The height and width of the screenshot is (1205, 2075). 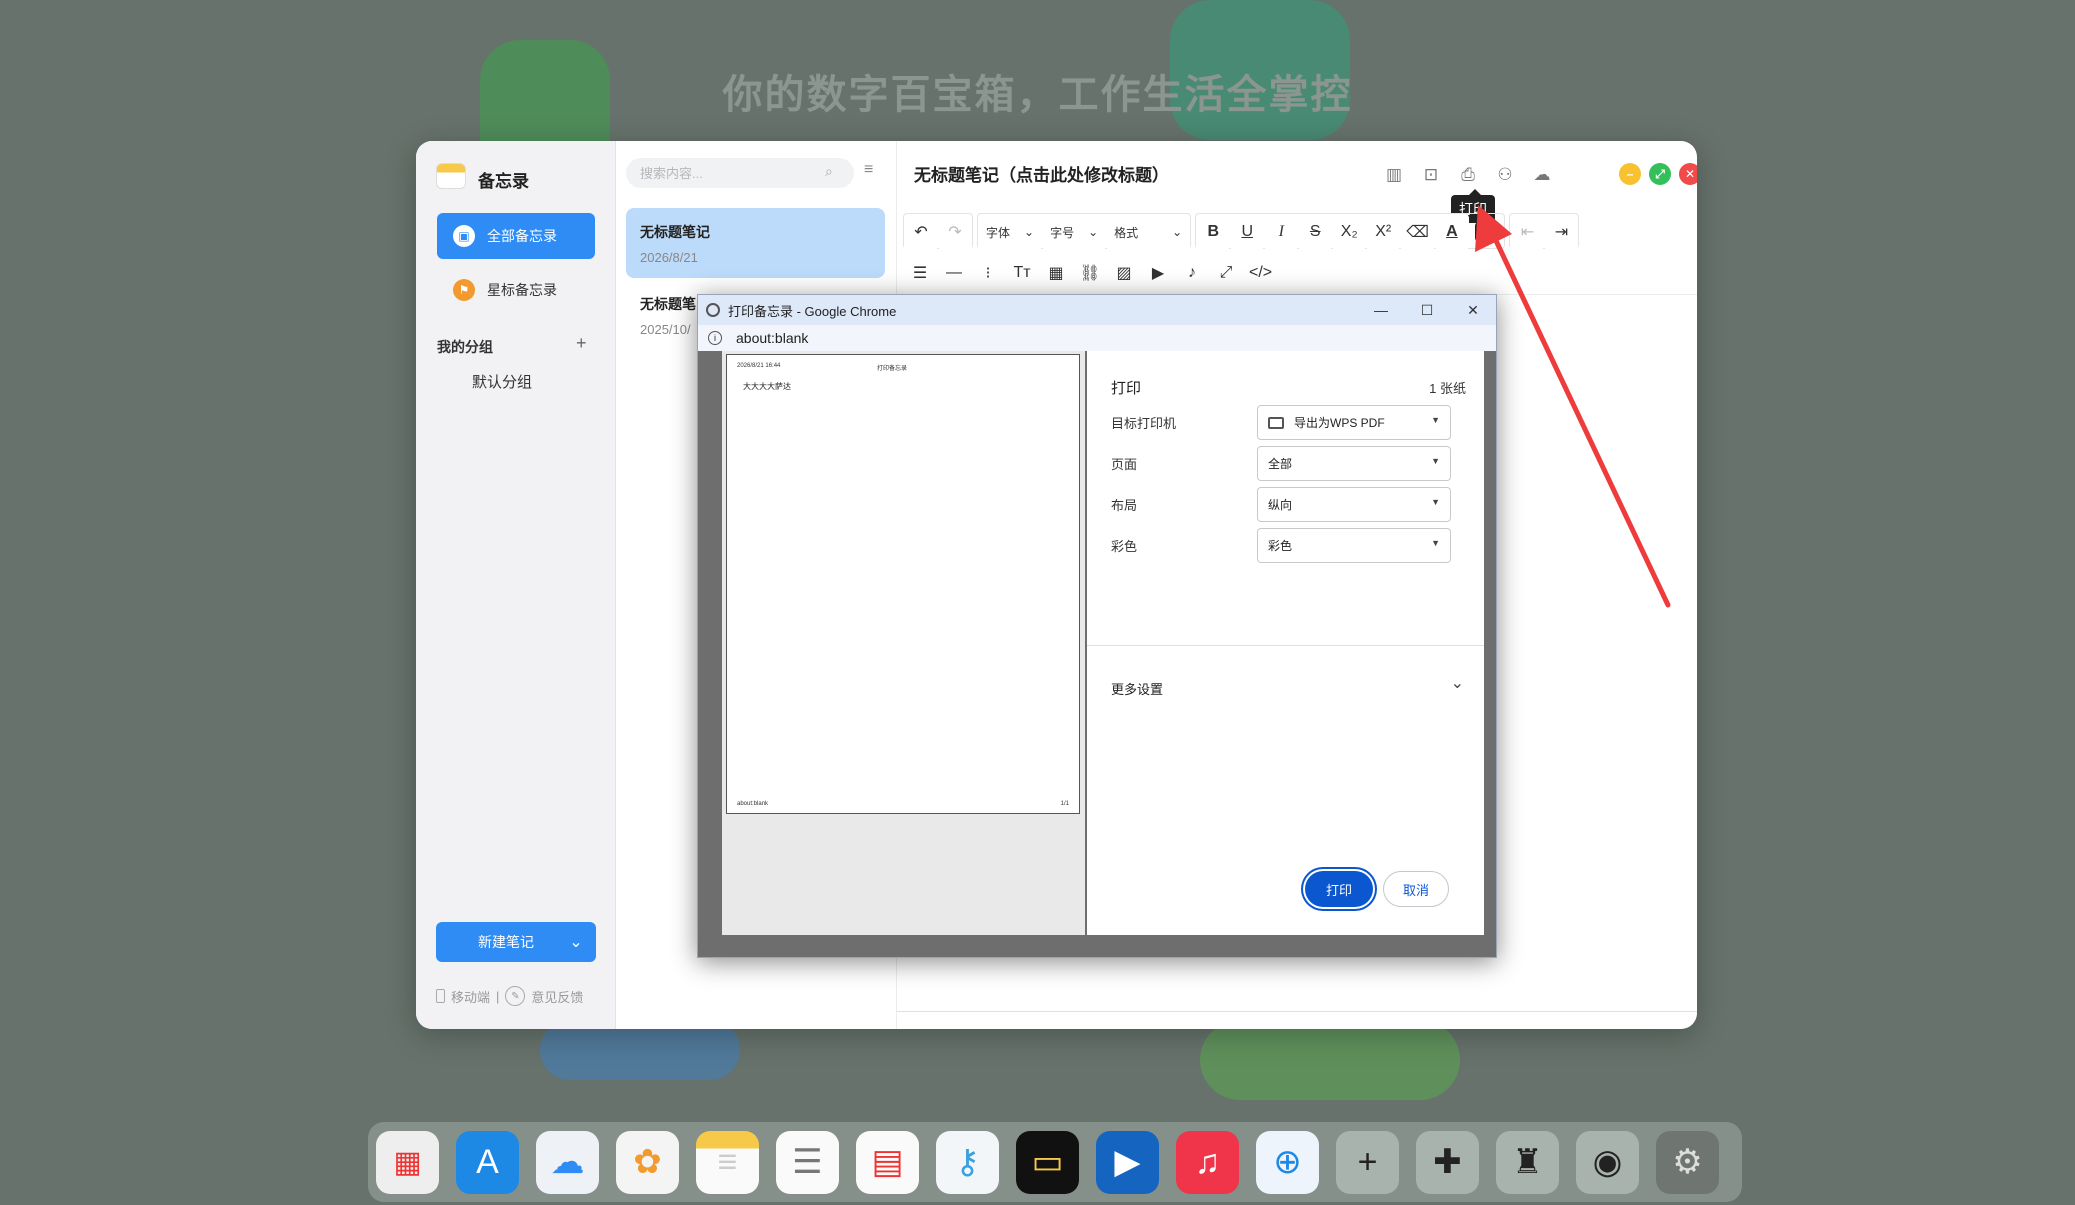 I want to click on outdent-icon: ⇤, so click(x=1527, y=232).